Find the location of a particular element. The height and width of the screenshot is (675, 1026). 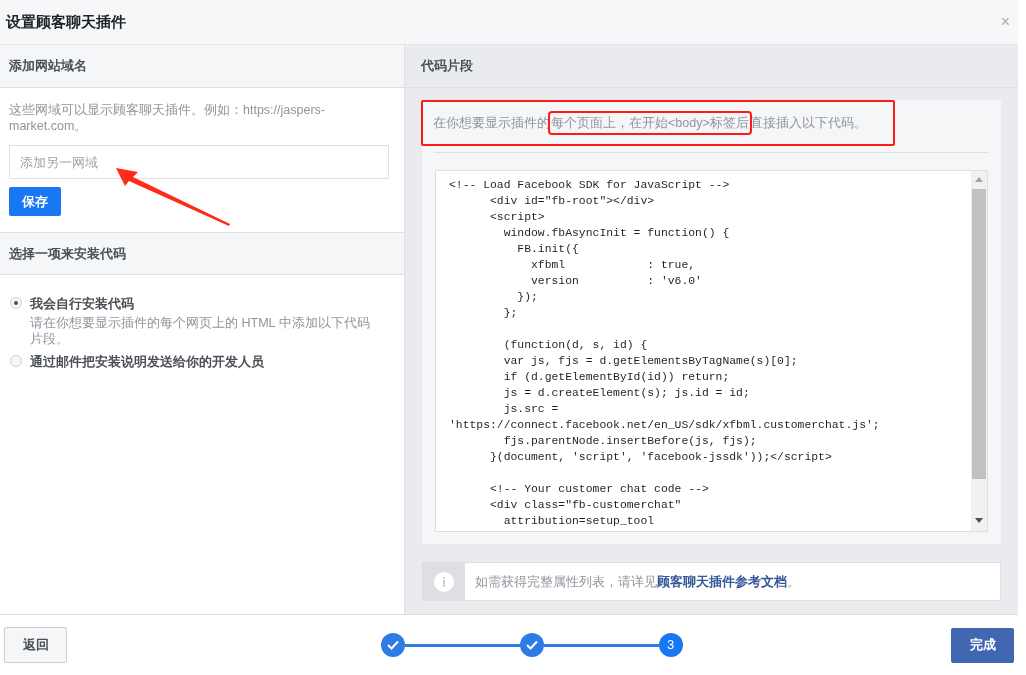

option-description: 请在你想要显示插件的每个网页上的 HTML 中添加以下代码片段。 is located at coordinates (200, 331).